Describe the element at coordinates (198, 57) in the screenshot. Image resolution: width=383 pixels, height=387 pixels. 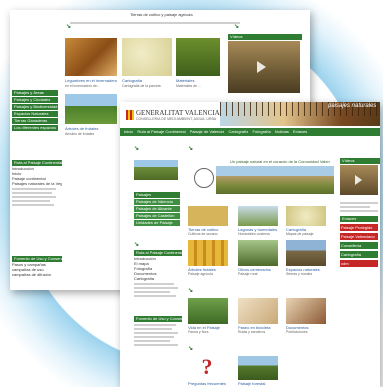
I see `thumb-materials` at that location.